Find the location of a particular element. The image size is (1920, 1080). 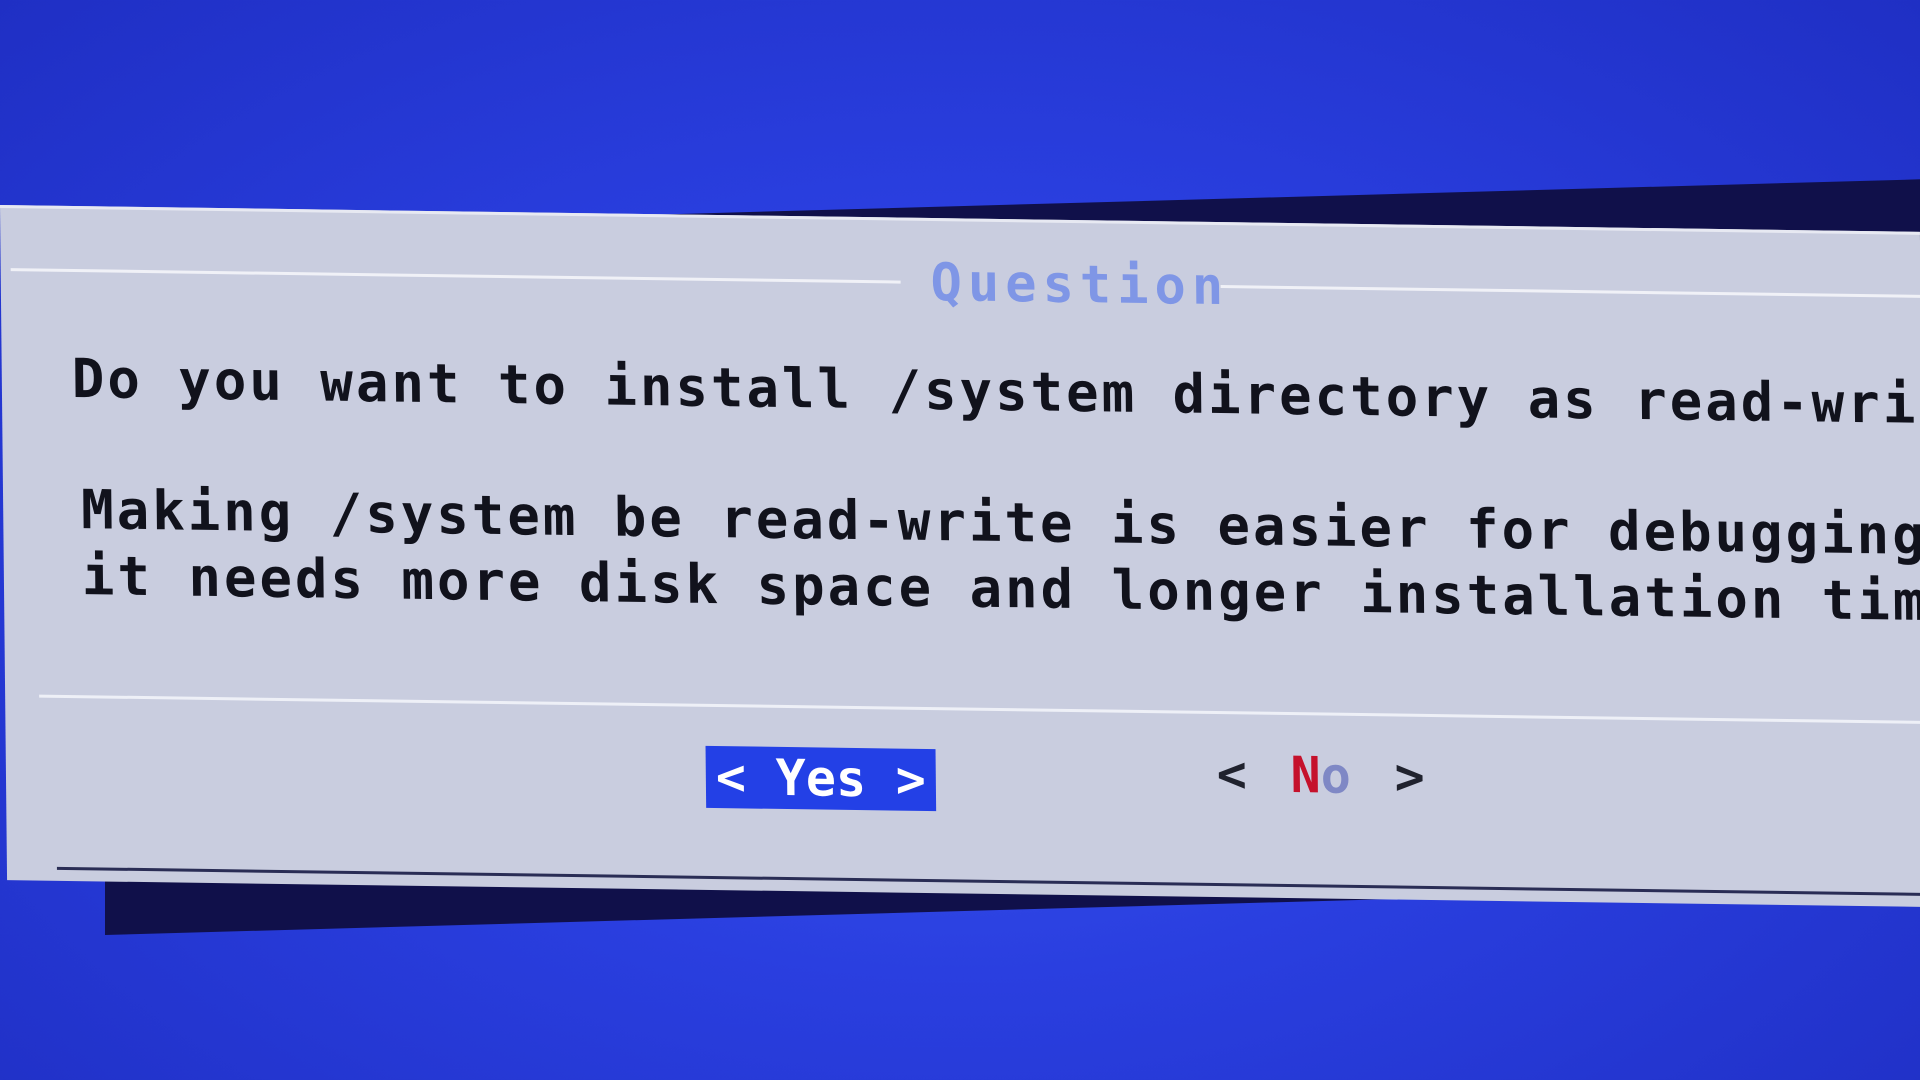

no-label-rest: o is located at coordinates (1336, 775).